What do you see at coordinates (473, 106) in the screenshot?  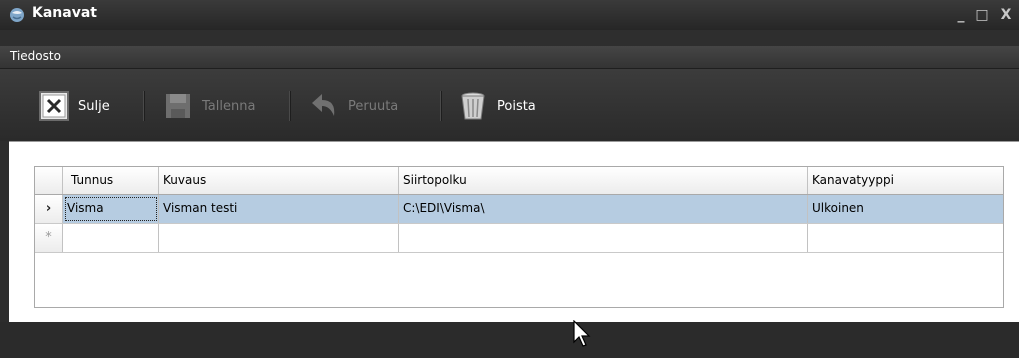 I see `trash-bin-icon` at bounding box center [473, 106].